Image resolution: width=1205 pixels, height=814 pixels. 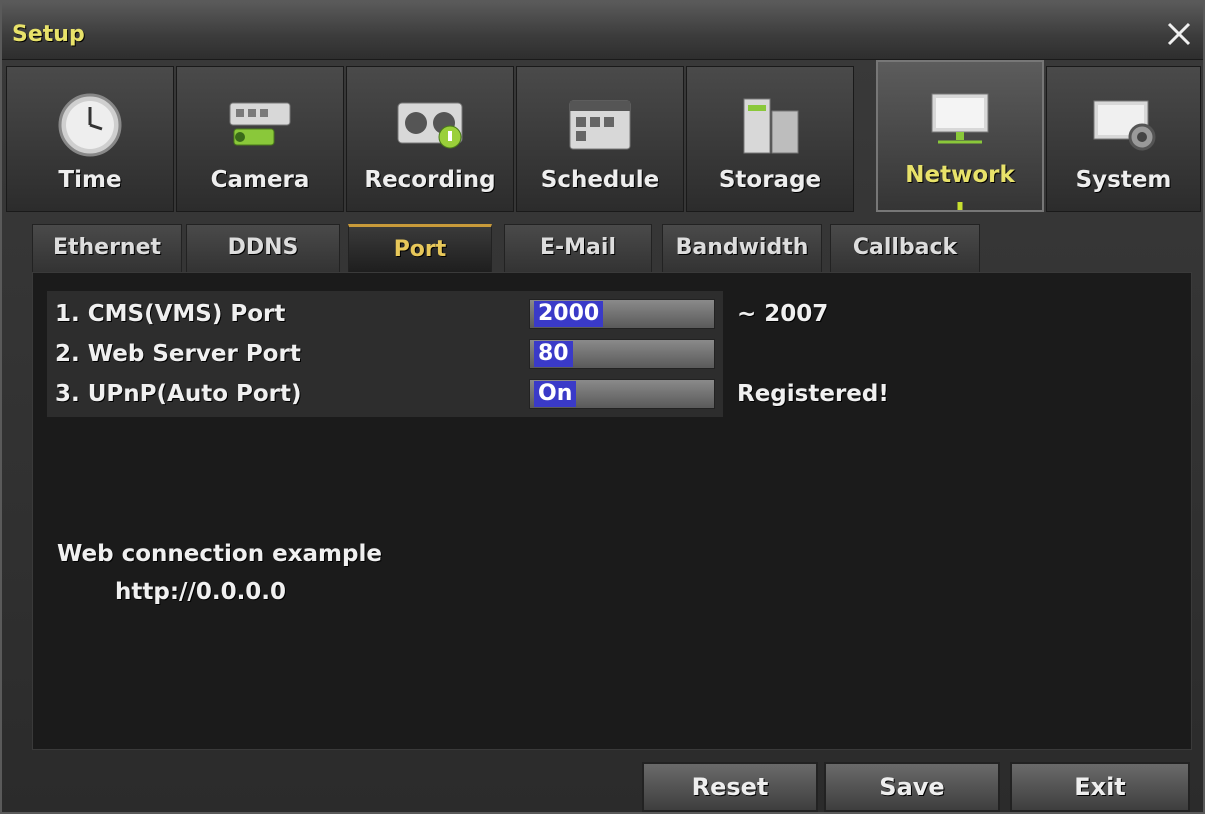 I want to click on cms-port-range: ~ 2007, so click(x=783, y=314).